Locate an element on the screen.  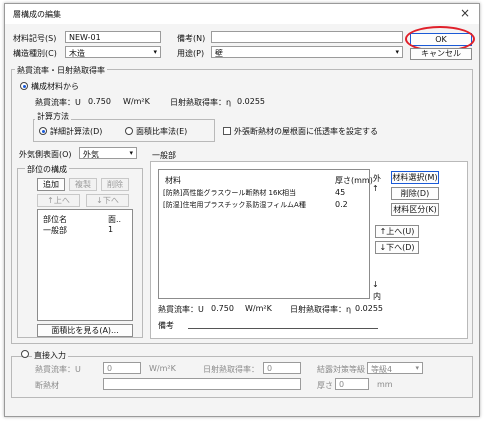
move-part-up-button: ↑上へ is located at coordinates (58, 200).